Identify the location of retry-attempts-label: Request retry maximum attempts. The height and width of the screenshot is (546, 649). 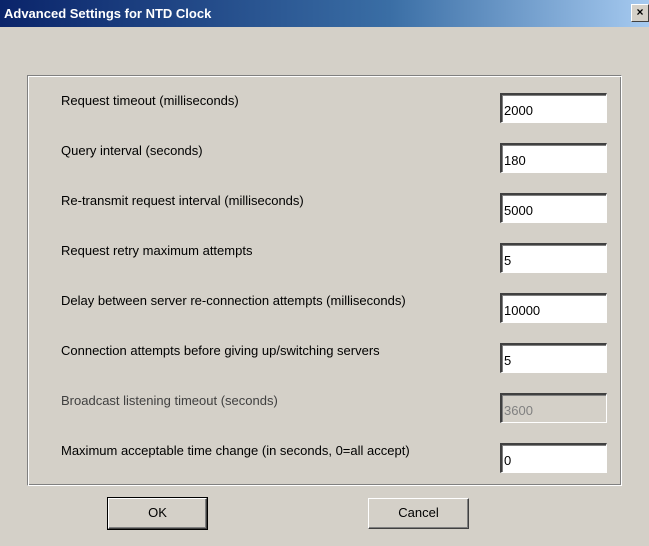
(157, 250).